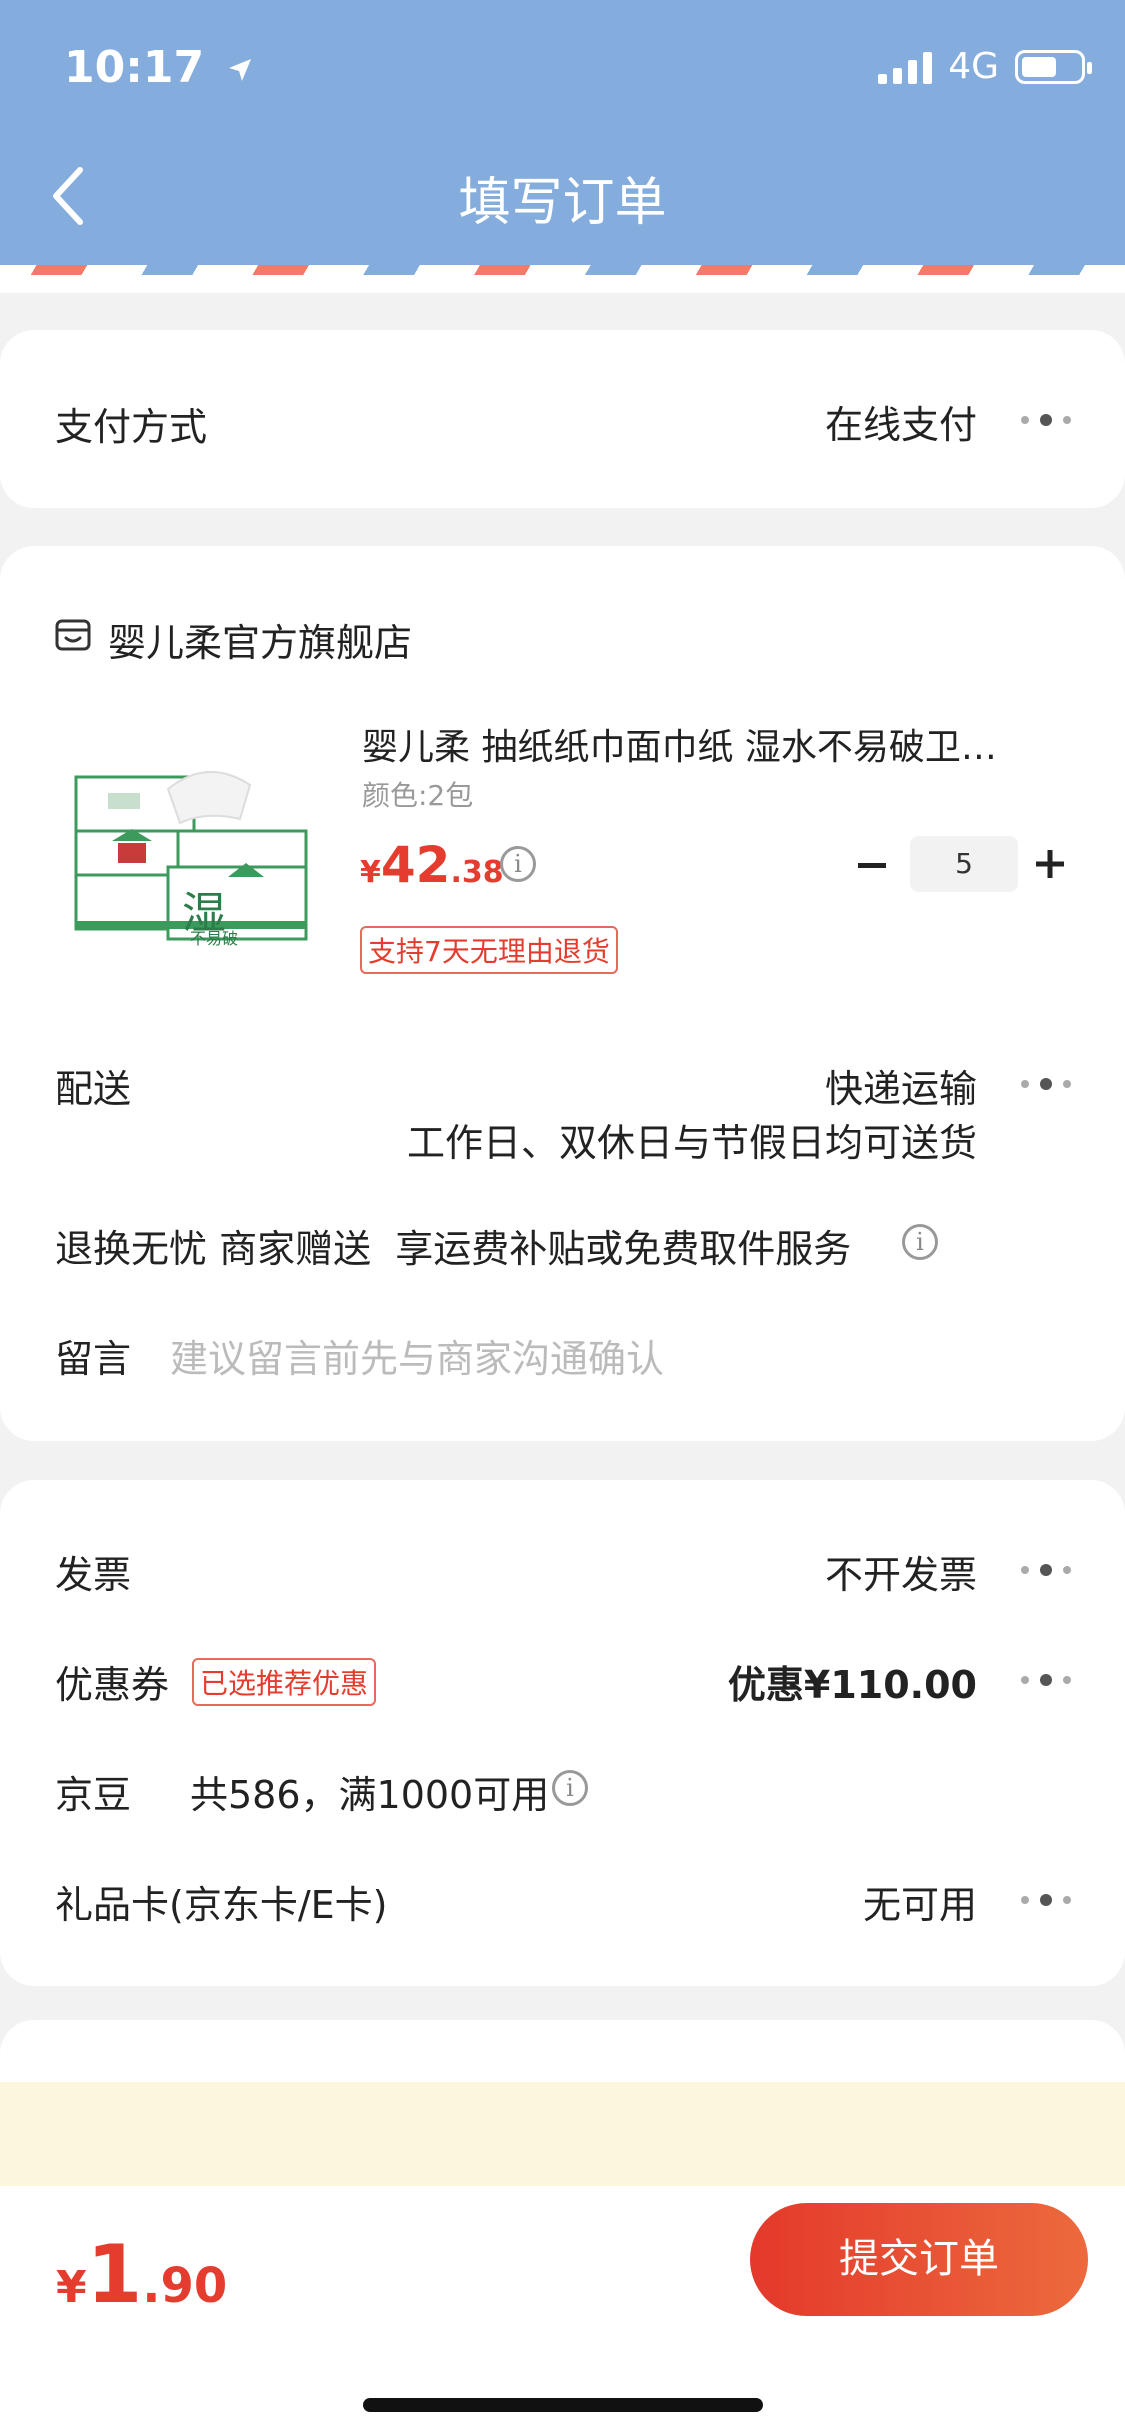 This screenshot has height=2436, width=1125. Describe the element at coordinates (973, 66) in the screenshot. I see `network-label: 4G` at that location.